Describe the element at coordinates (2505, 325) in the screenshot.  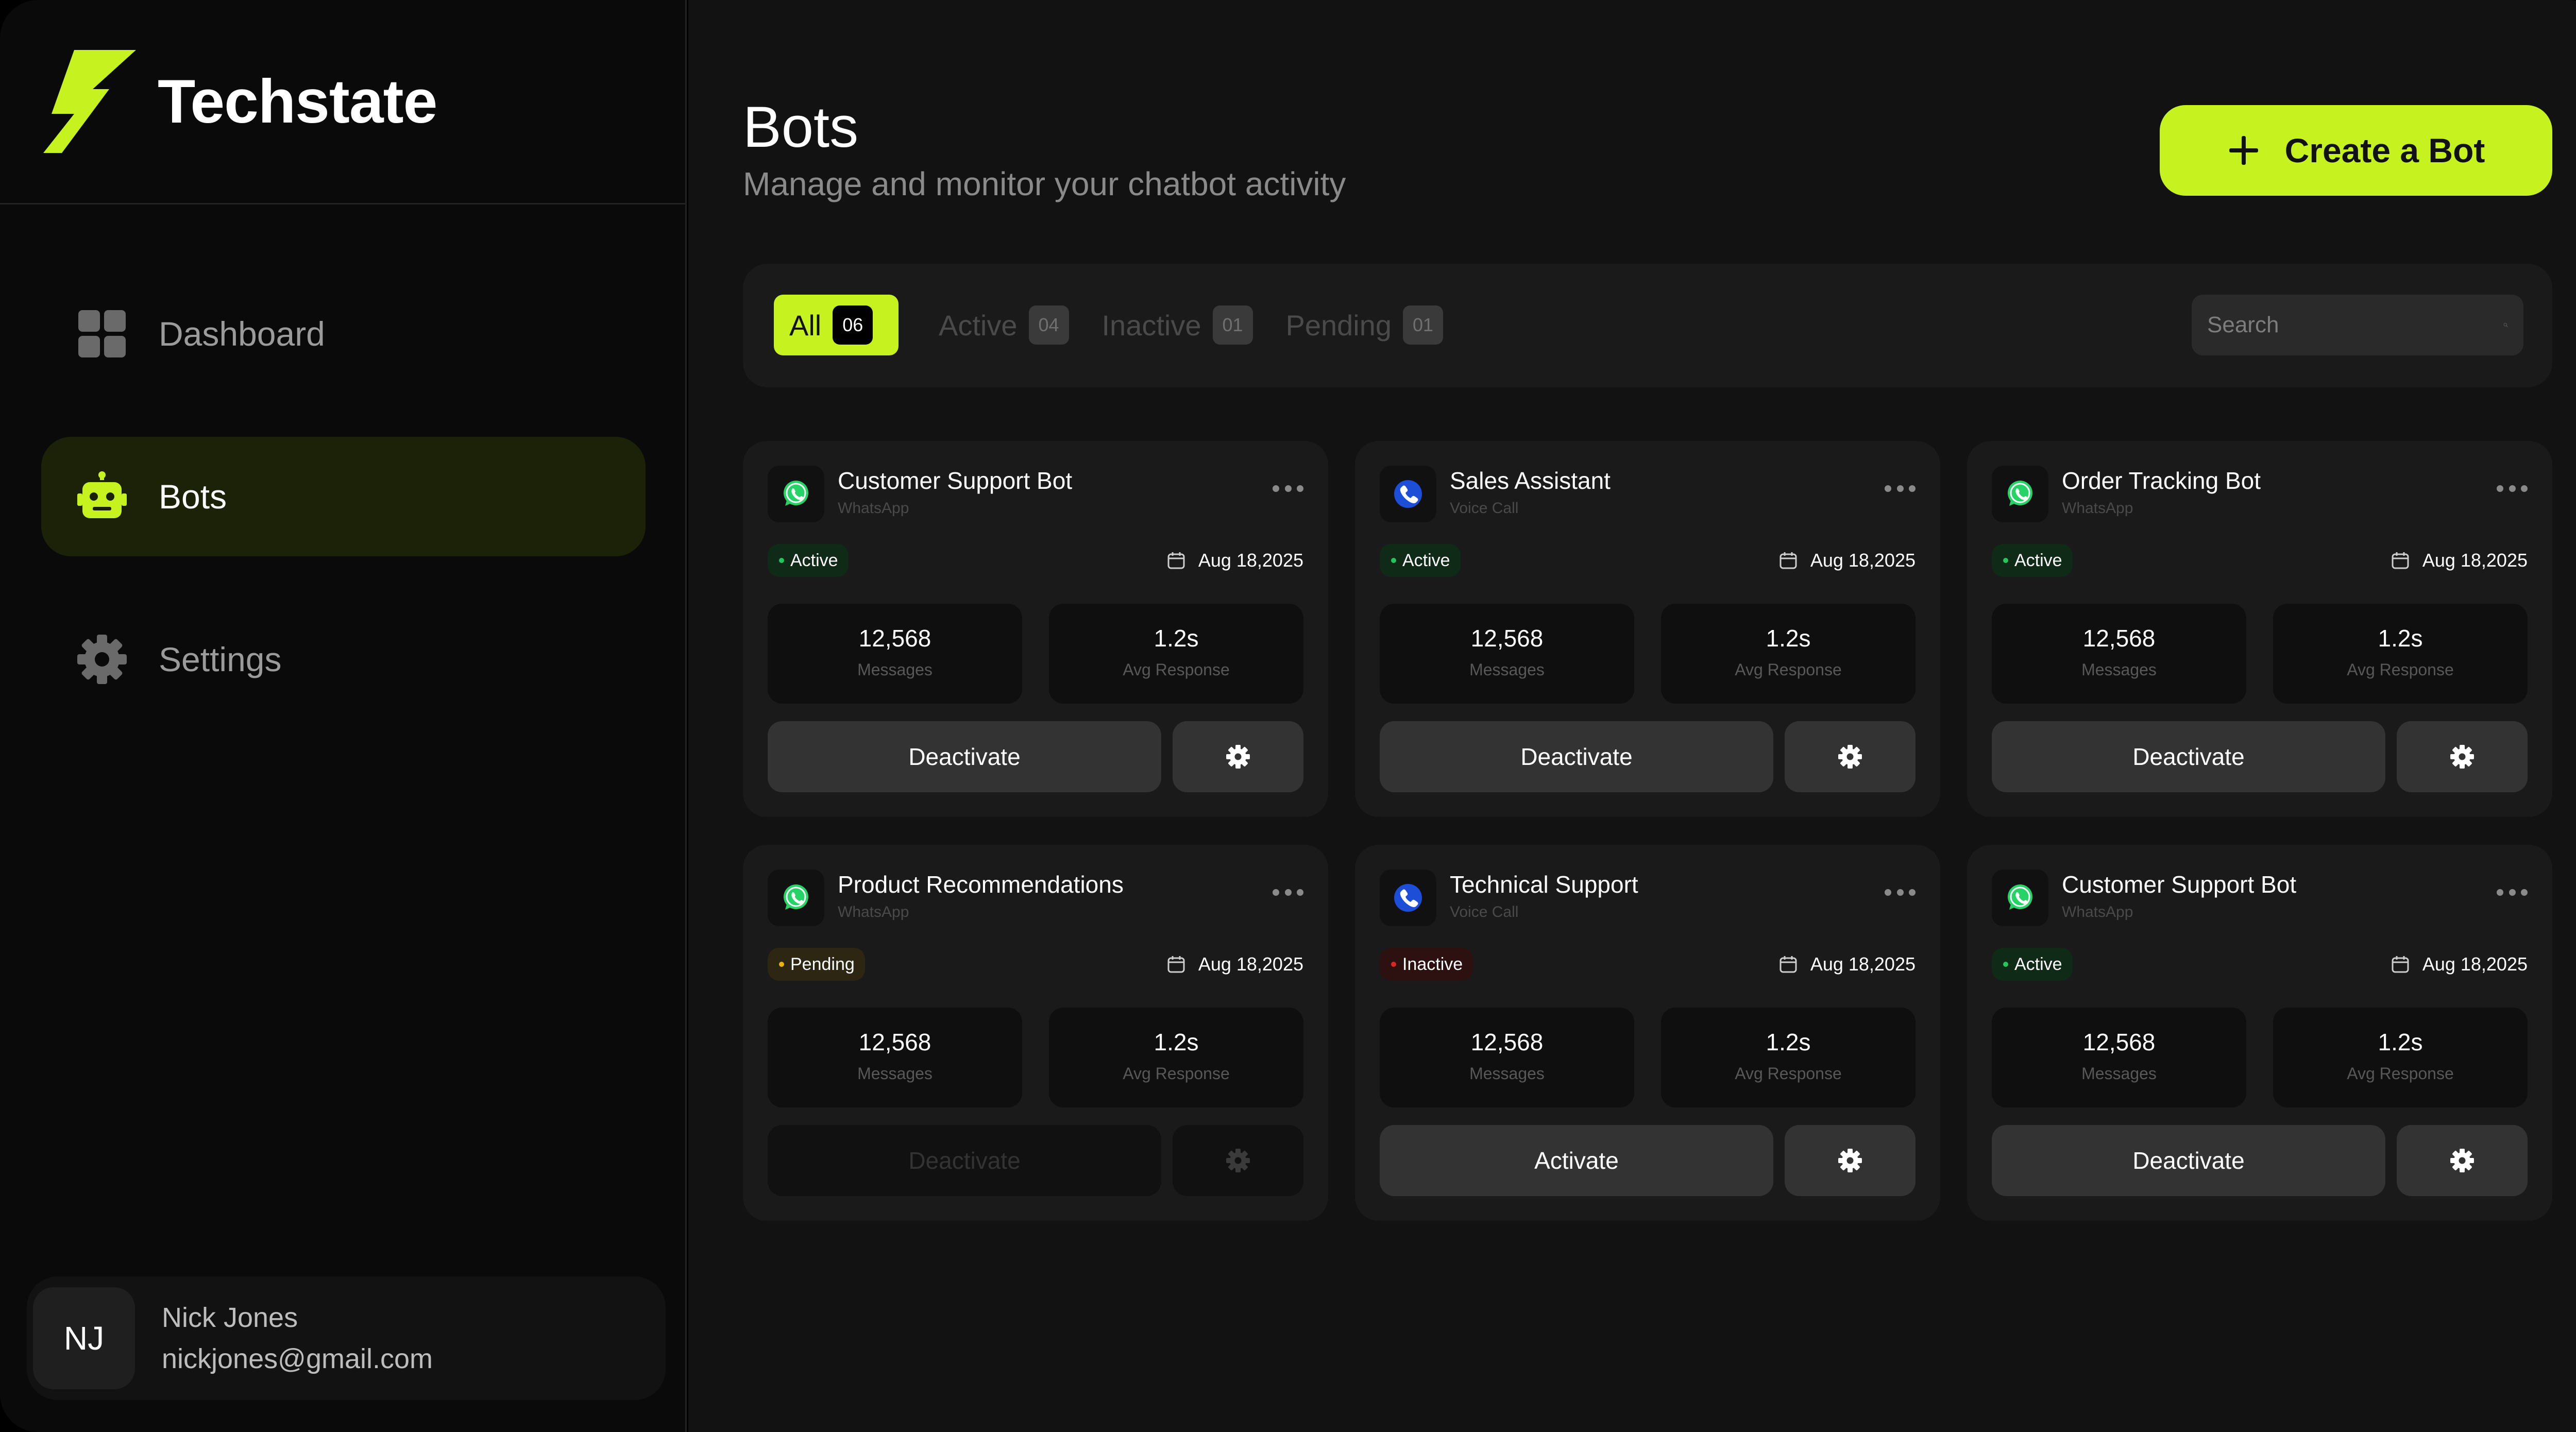
I see `search-icon` at that location.